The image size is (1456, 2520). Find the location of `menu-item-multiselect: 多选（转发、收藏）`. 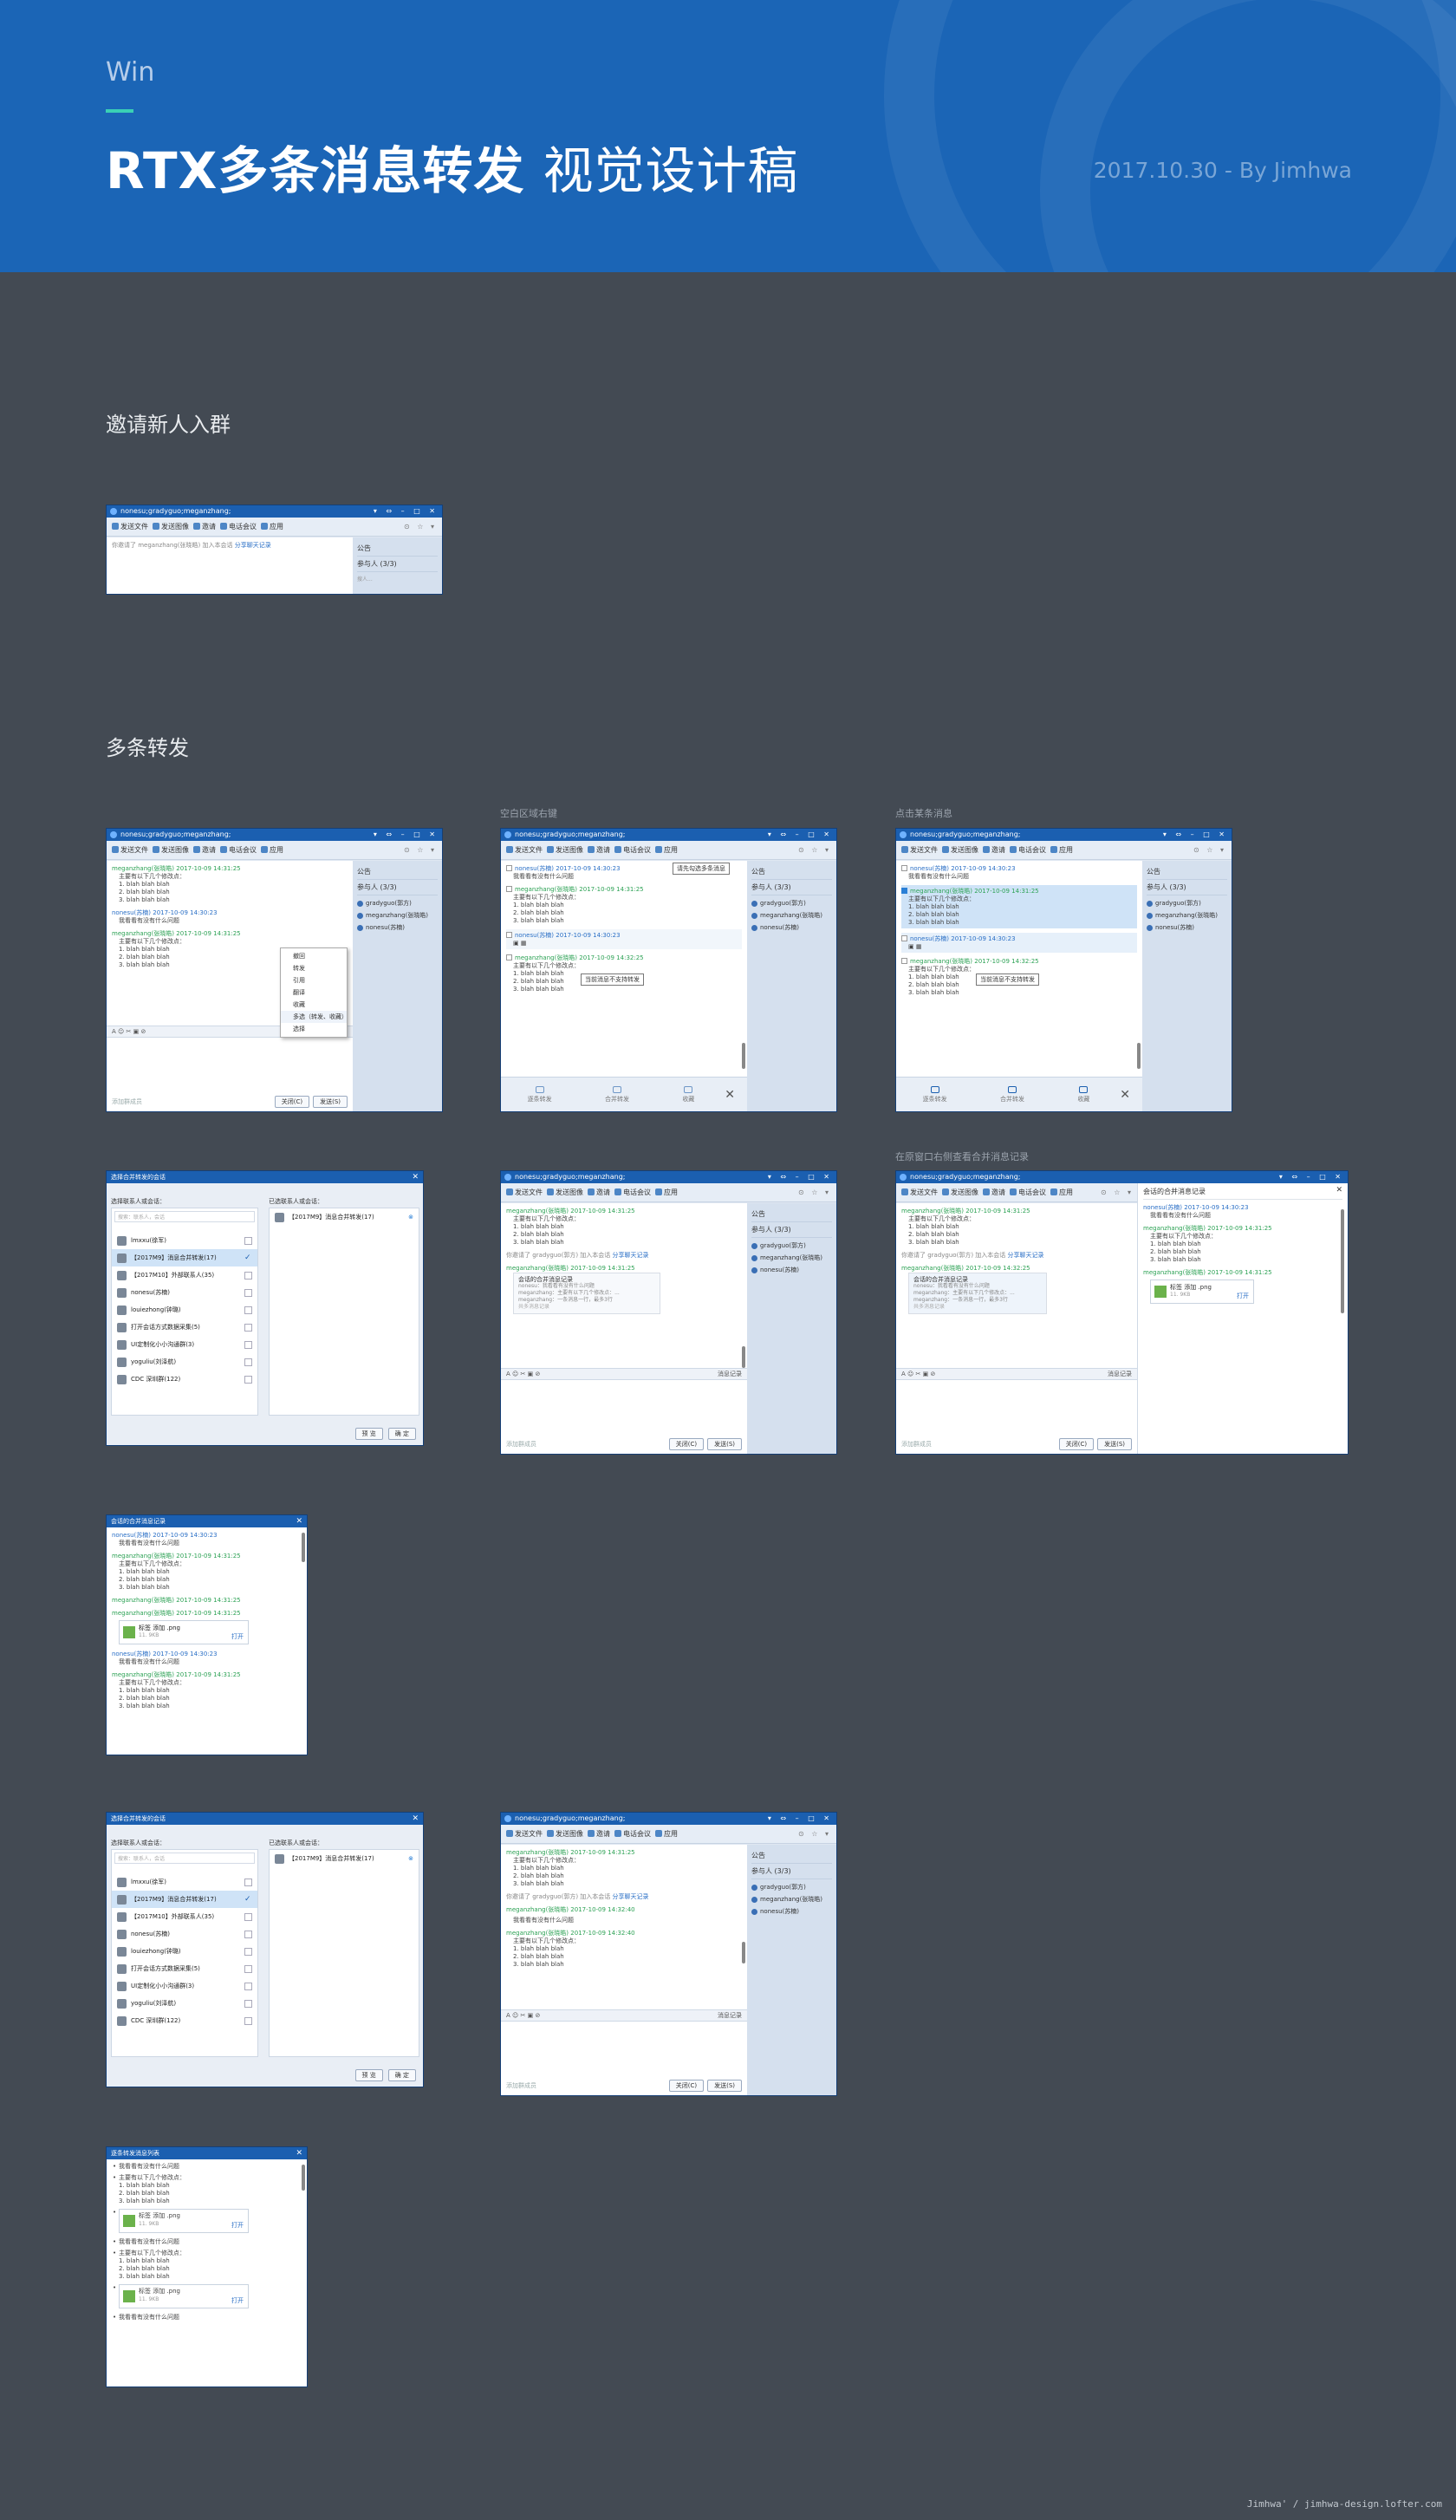

menu-item-multiselect: 多选（转发、收藏） is located at coordinates (314, 1017).